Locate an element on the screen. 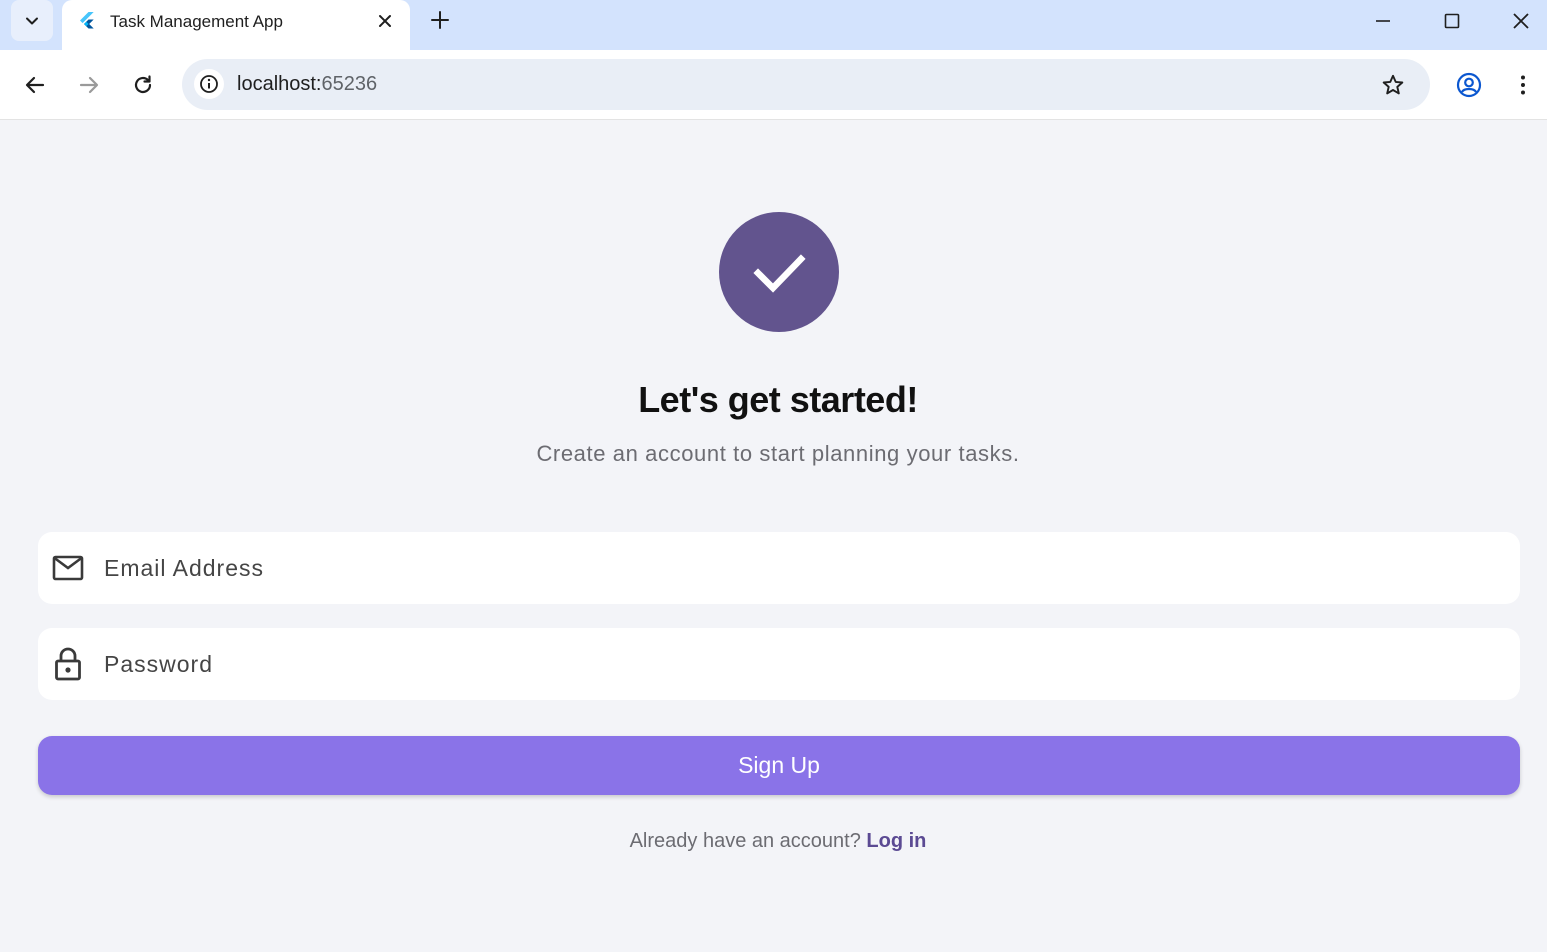 The image size is (1547, 952). info-icon is located at coordinates (209, 84).